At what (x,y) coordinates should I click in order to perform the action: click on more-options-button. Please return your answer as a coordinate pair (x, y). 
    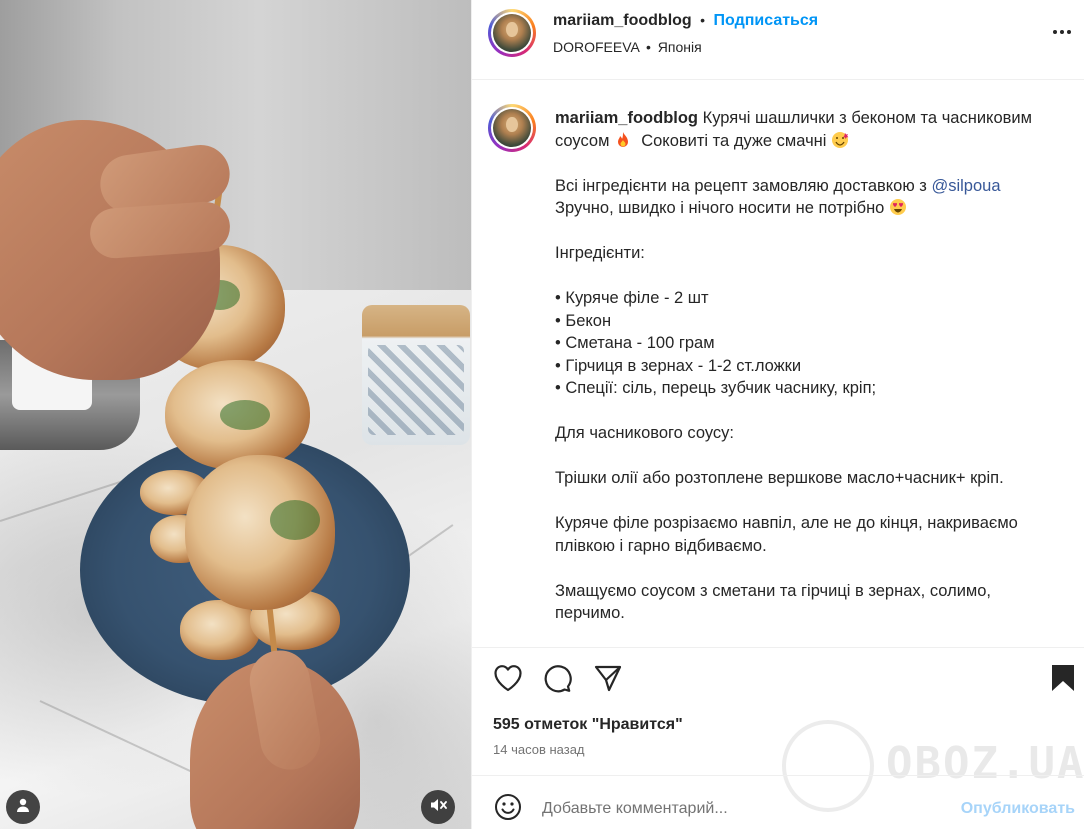
    Looking at the image, I should click on (1062, 34).